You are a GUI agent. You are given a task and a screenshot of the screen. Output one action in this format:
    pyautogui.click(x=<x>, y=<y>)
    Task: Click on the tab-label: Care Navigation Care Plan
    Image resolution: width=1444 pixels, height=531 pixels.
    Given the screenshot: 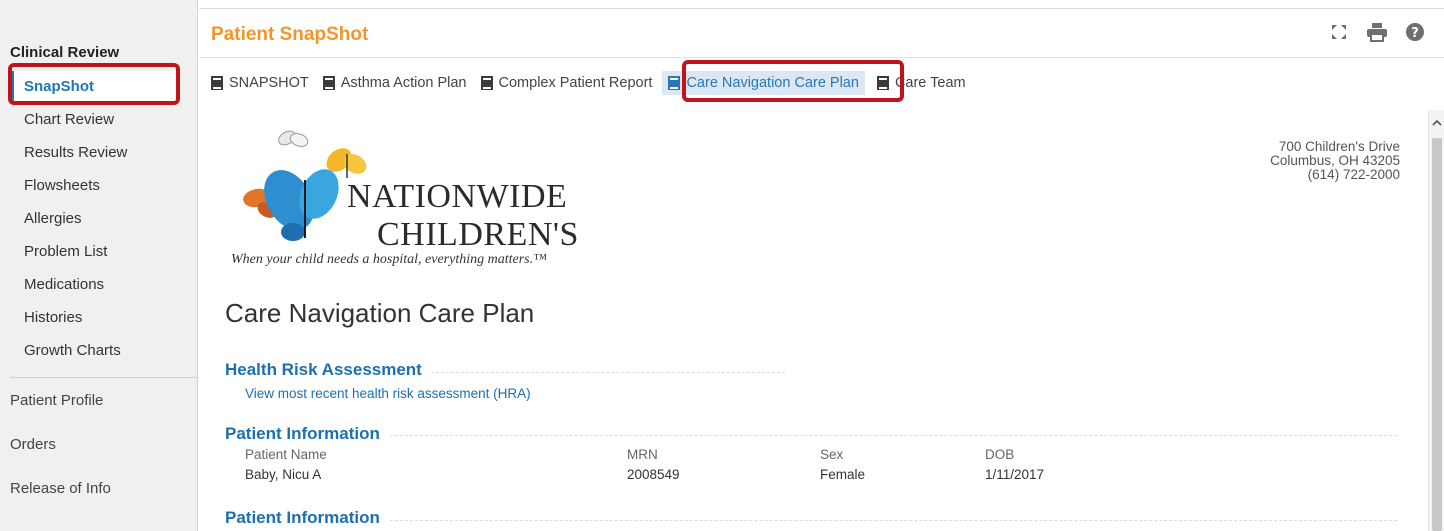 What is the action you would take?
    pyautogui.click(x=772, y=83)
    